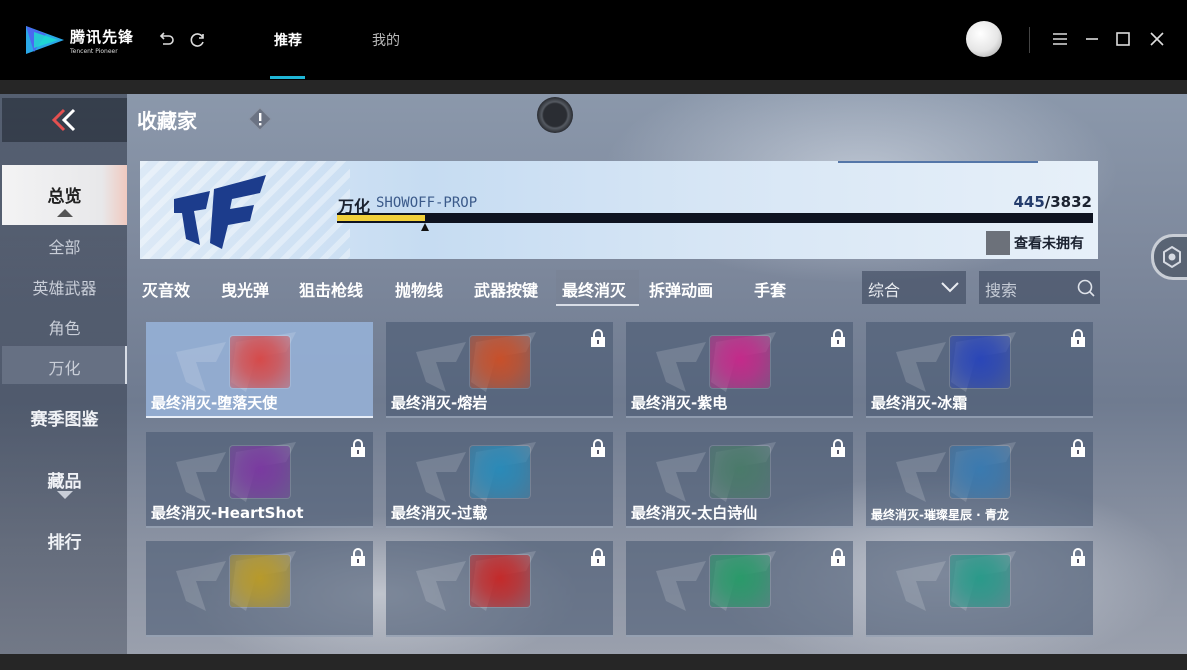  What do you see at coordinates (1049, 243) in the screenshot?
I see `show-unowned-label: 查看未拥有` at bounding box center [1049, 243].